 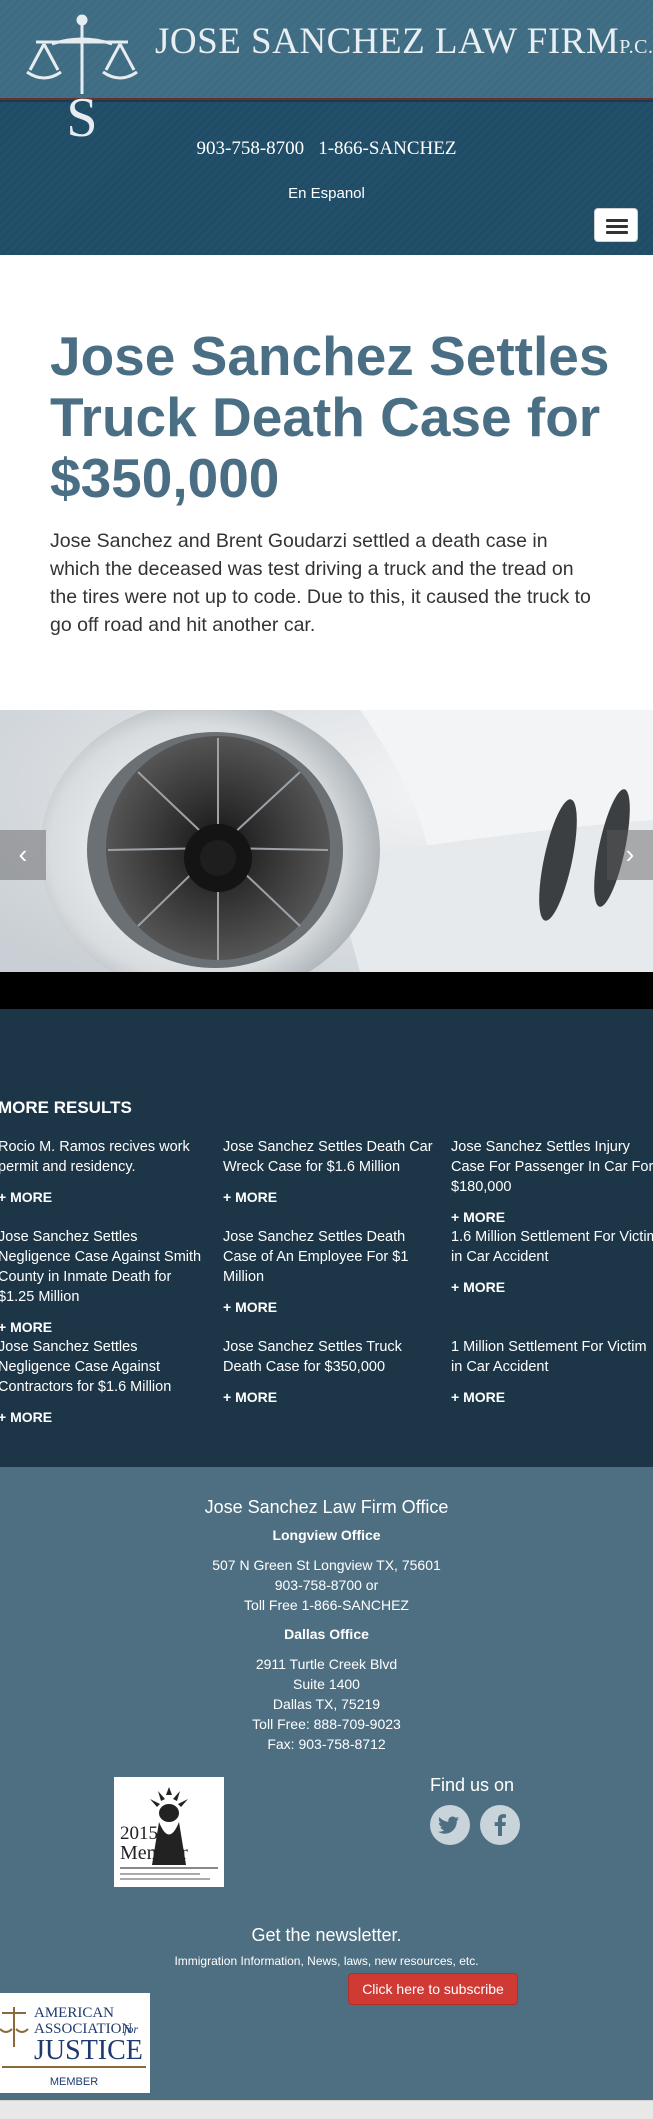 What do you see at coordinates (74, 2013) in the screenshot?
I see `aaj-line1: AMERICAN` at bounding box center [74, 2013].